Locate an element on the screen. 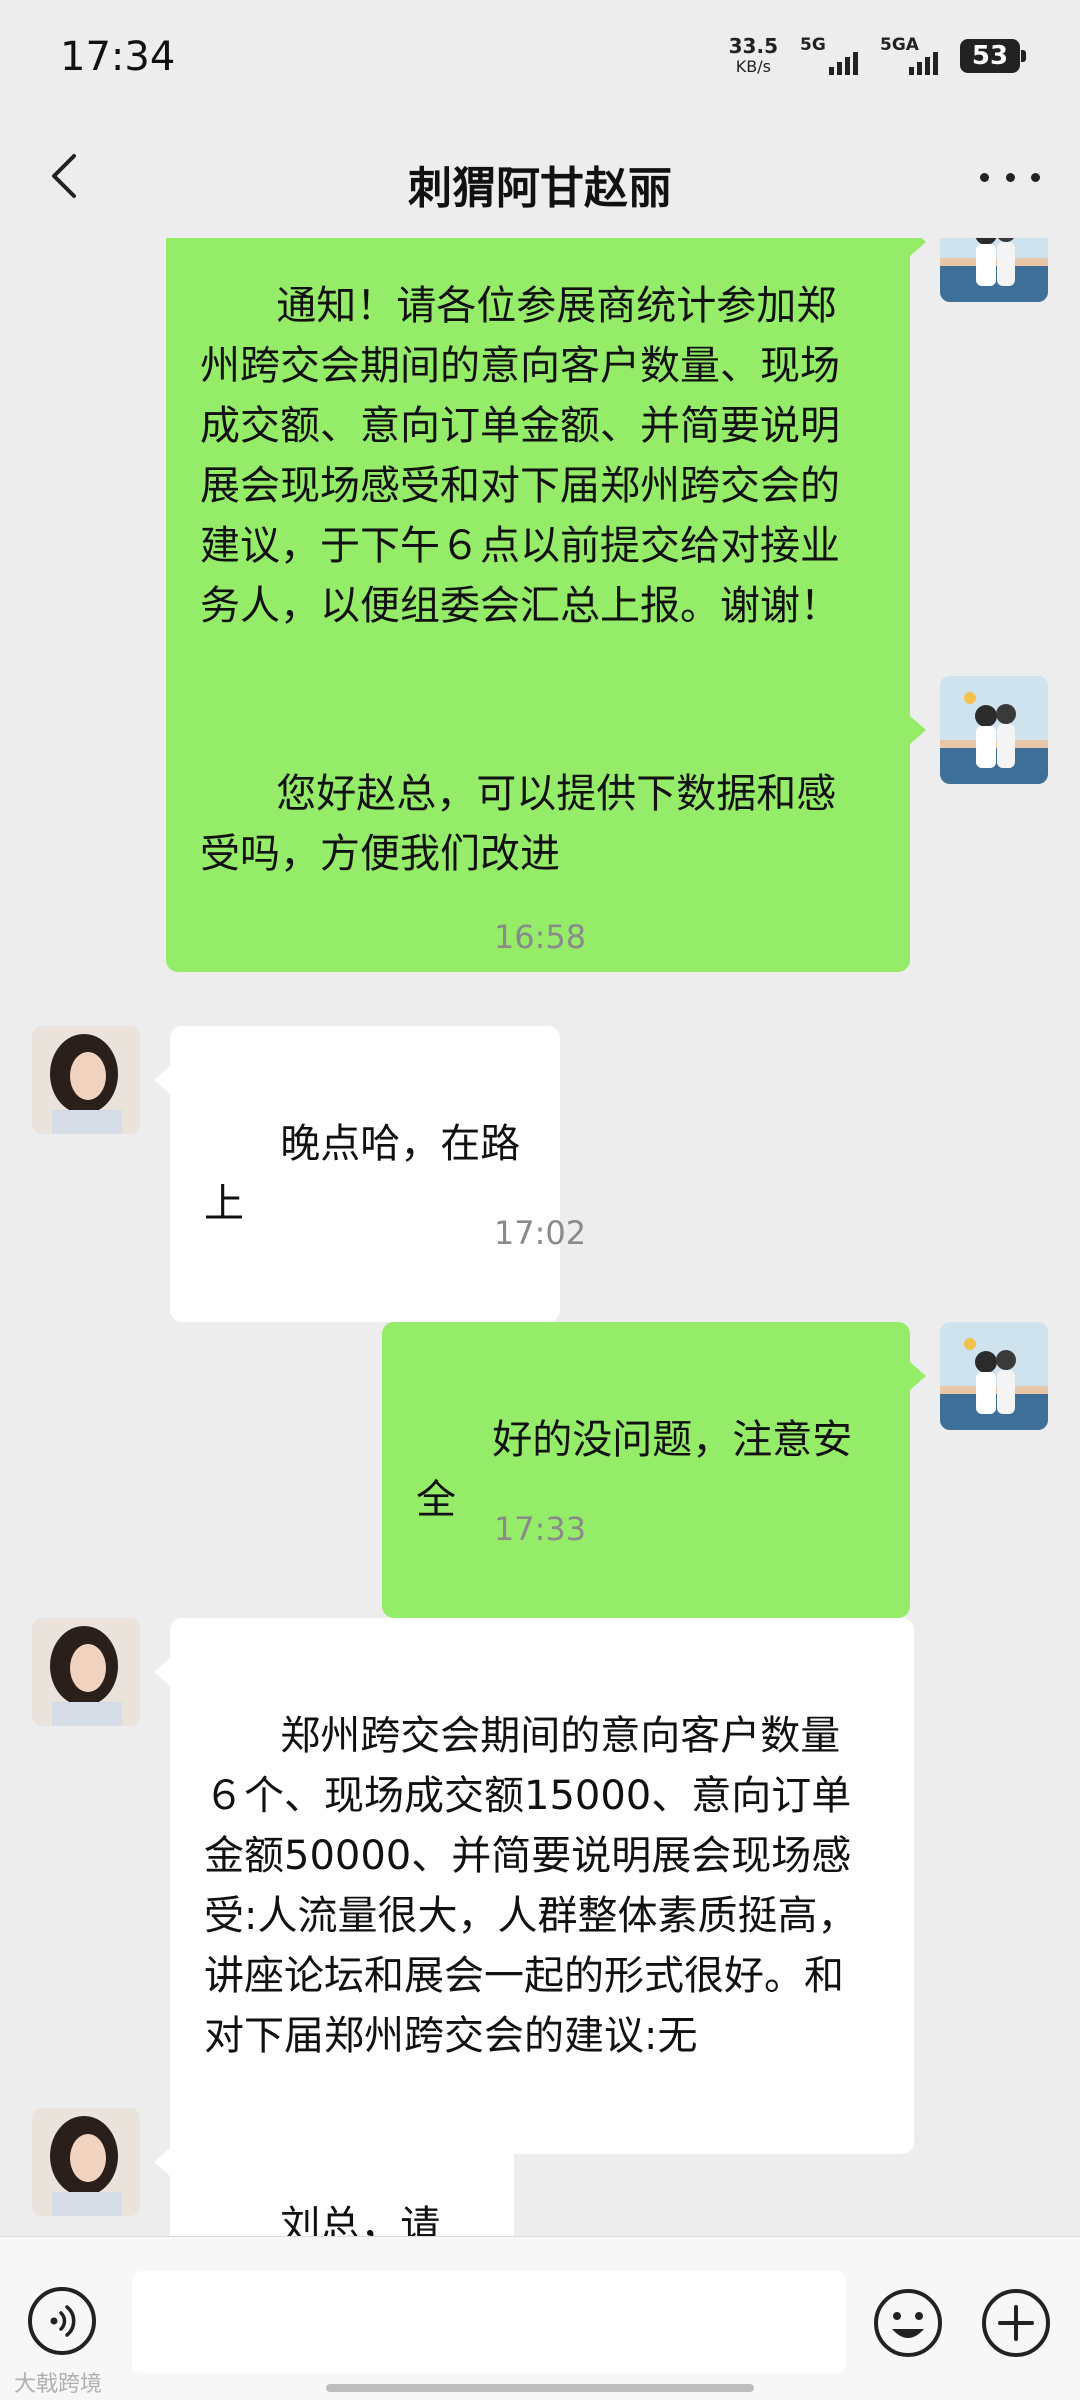 This screenshot has width=1080, height=2400. network-speed-unit: KB/s is located at coordinates (753, 66).